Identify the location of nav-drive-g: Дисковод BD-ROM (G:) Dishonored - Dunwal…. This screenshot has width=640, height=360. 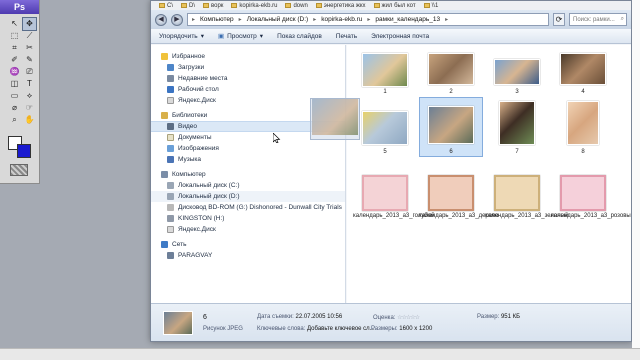
(248, 207).